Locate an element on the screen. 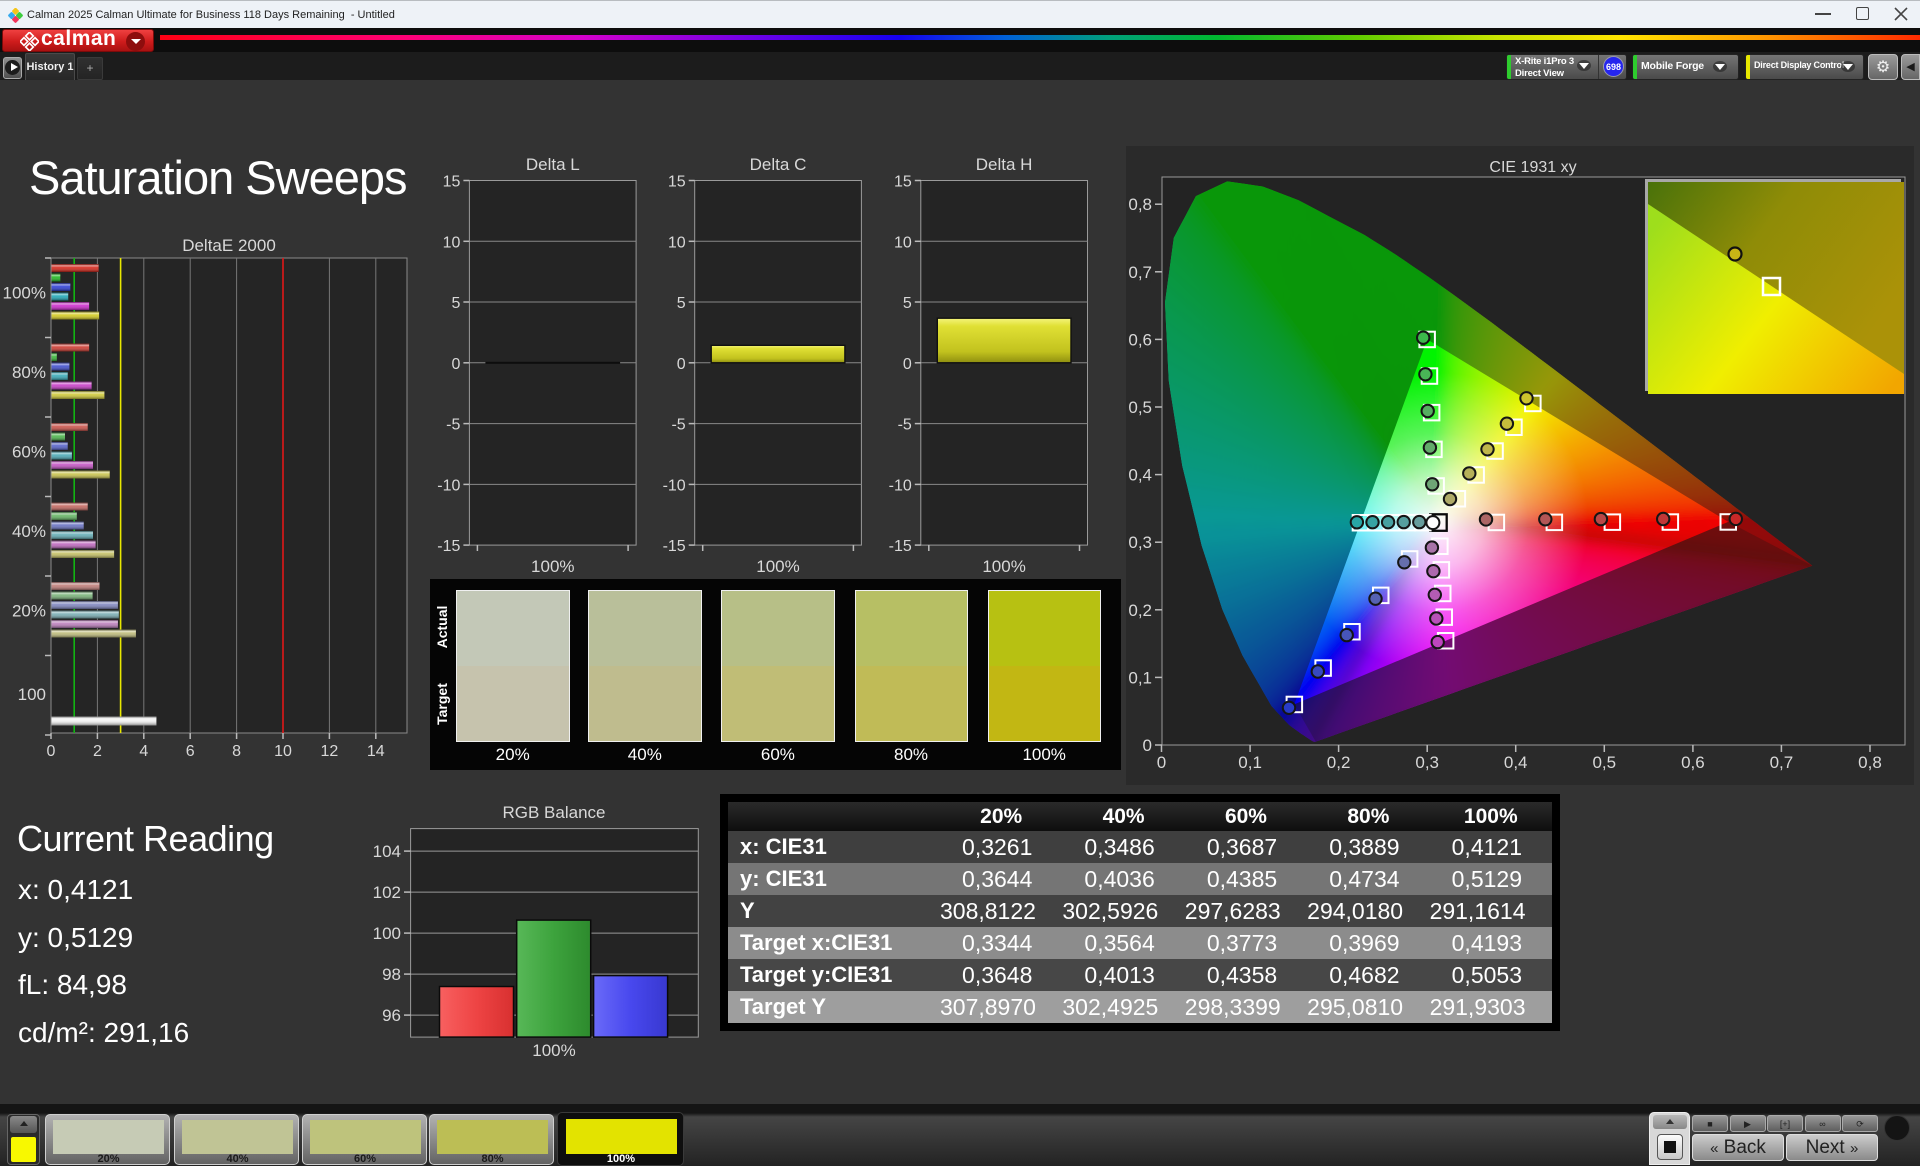 This screenshot has height=1166, width=1920. svg-text: 14 is located at coordinates (376, 751).